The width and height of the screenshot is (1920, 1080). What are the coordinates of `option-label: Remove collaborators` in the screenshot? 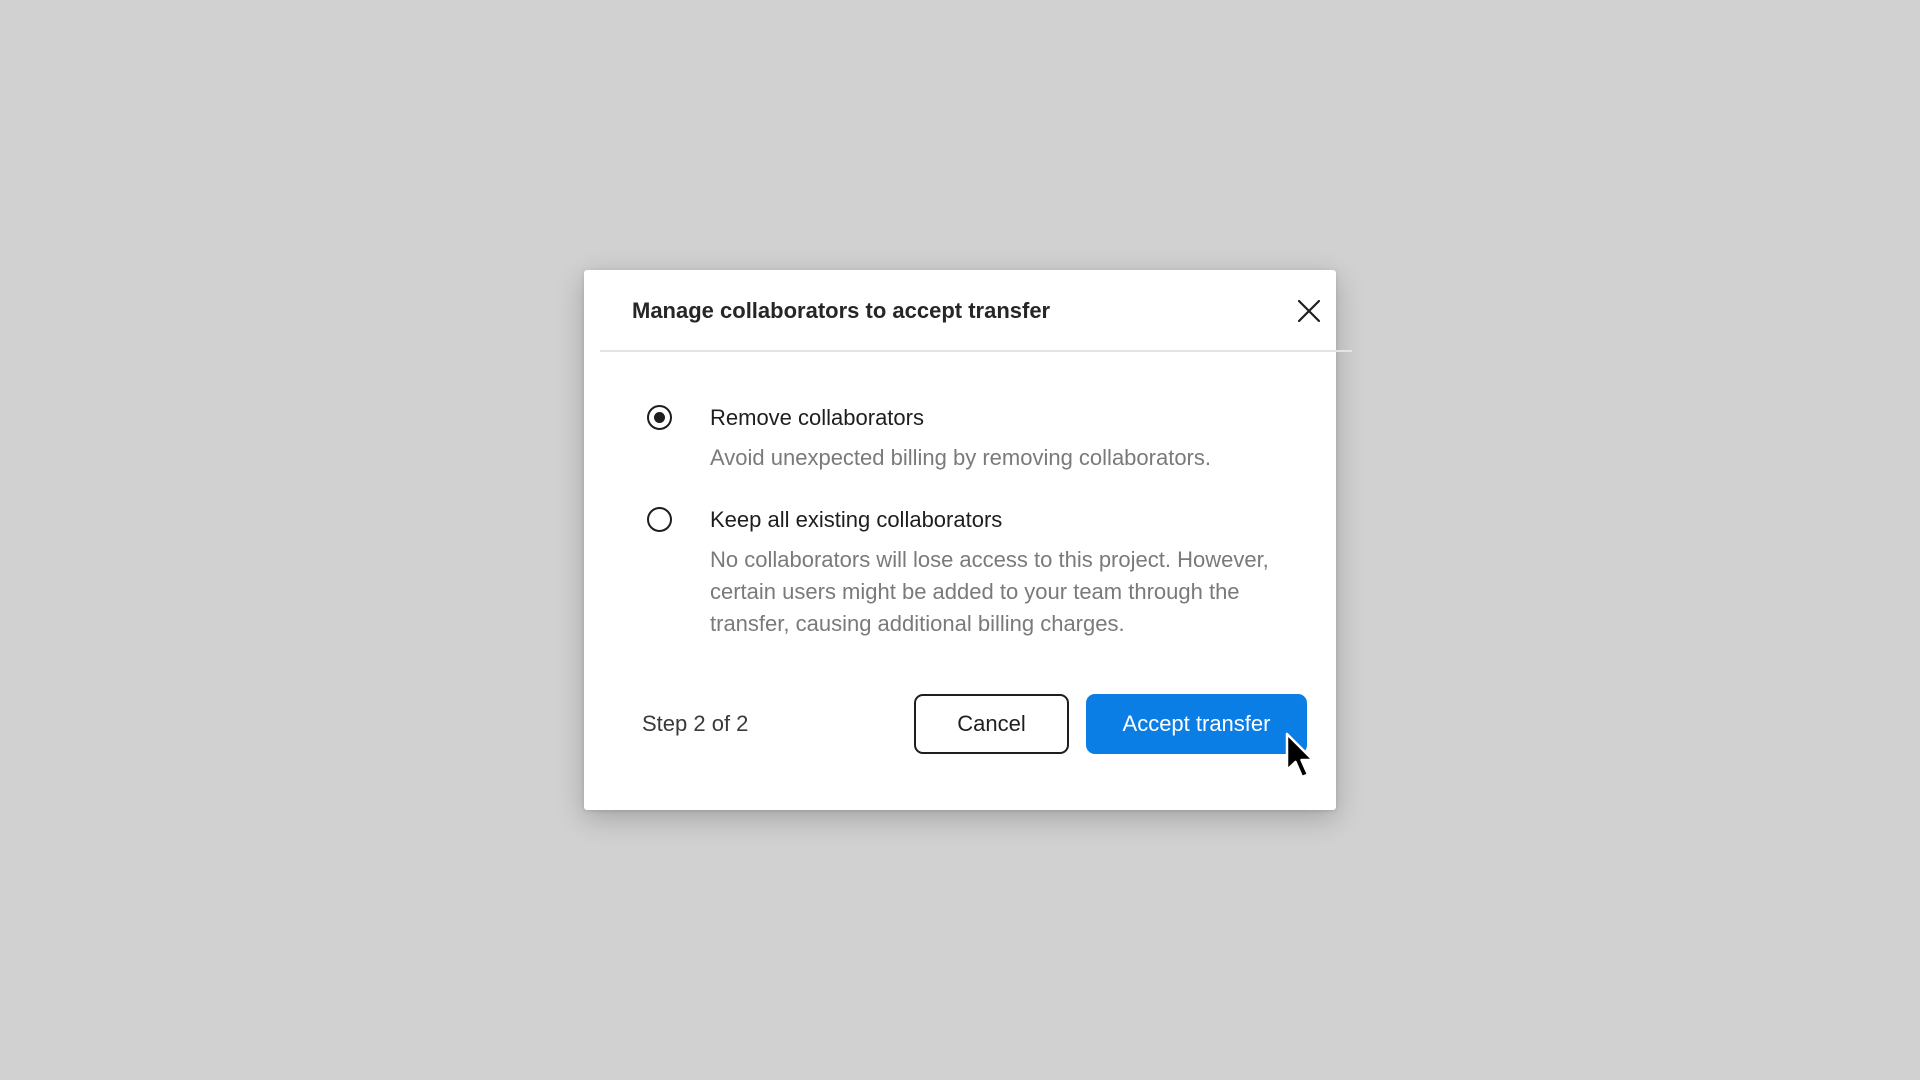 It's located at (817, 417).